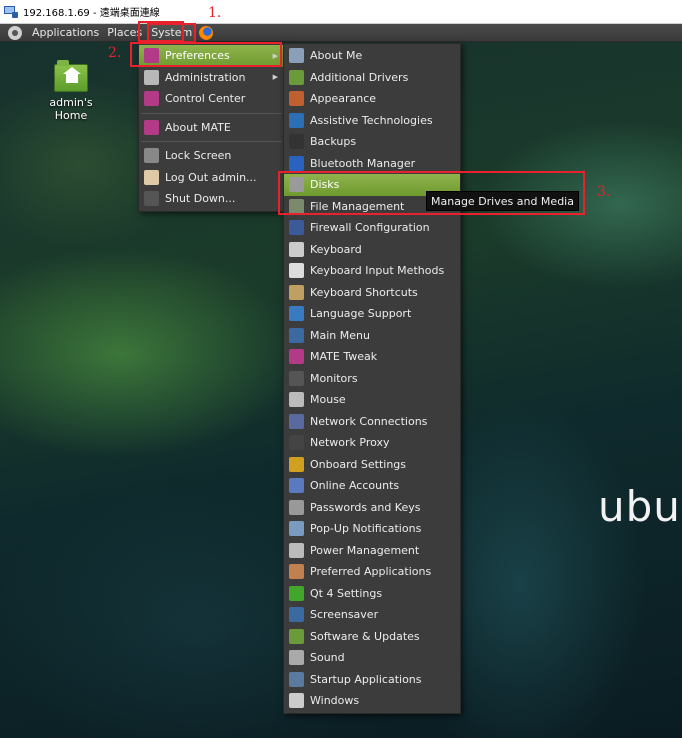 The image size is (682, 738). I want to click on menu-item-sound: Sound, so click(372, 658).